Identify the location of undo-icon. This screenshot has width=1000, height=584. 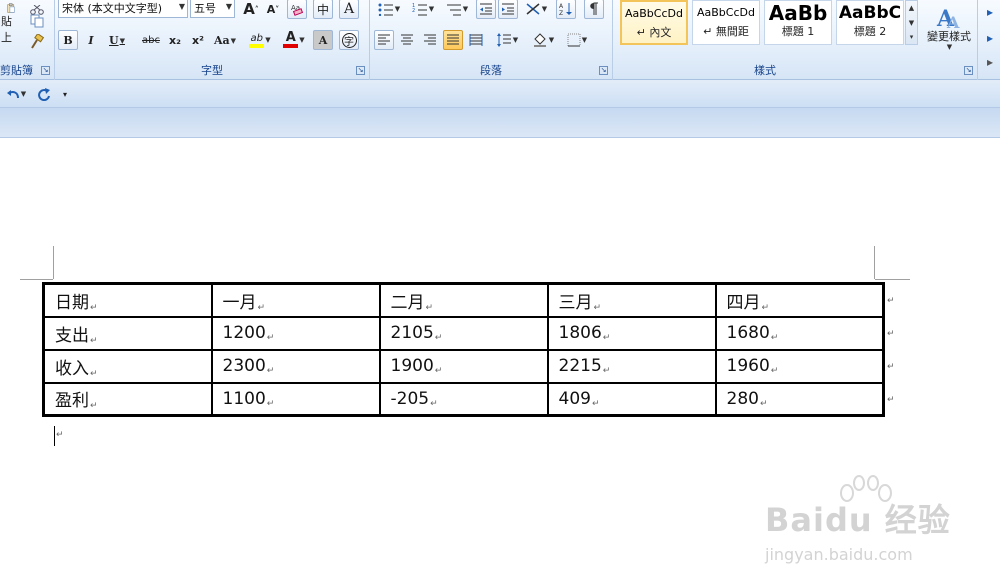
(12, 94).